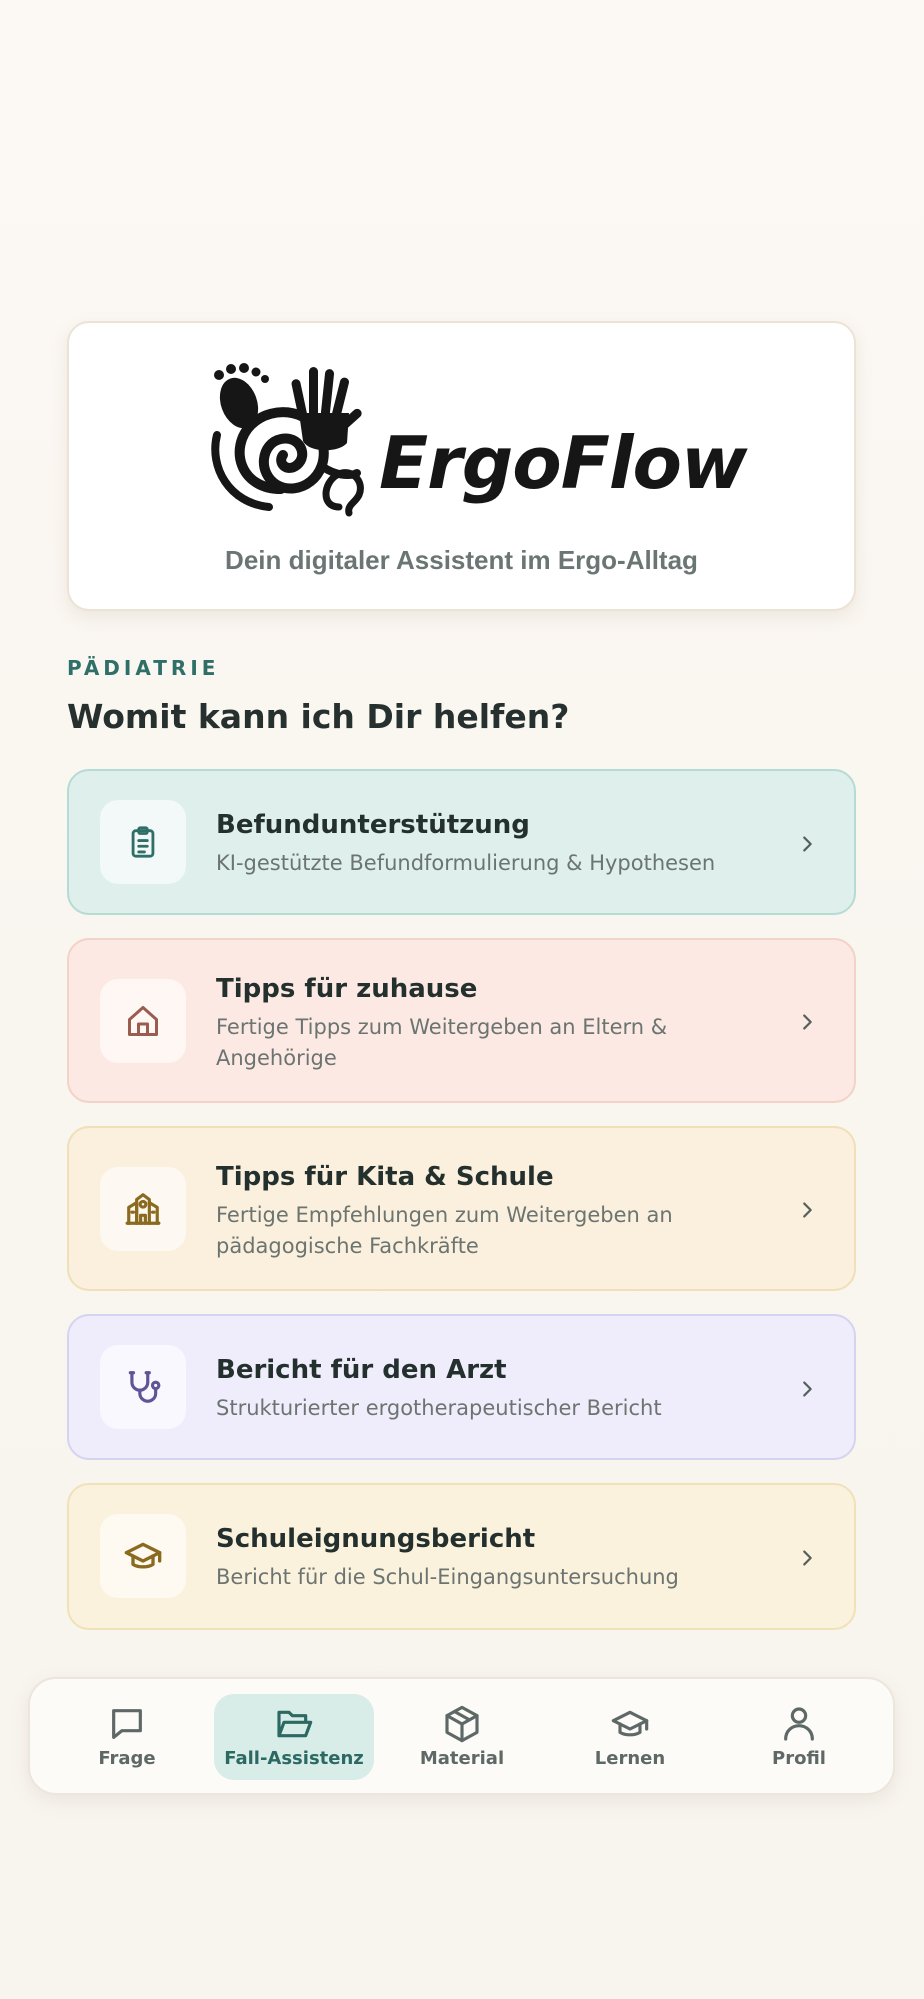 The height and width of the screenshot is (1999, 924). I want to click on nav-item-lernen: Lernen, so click(630, 1737).